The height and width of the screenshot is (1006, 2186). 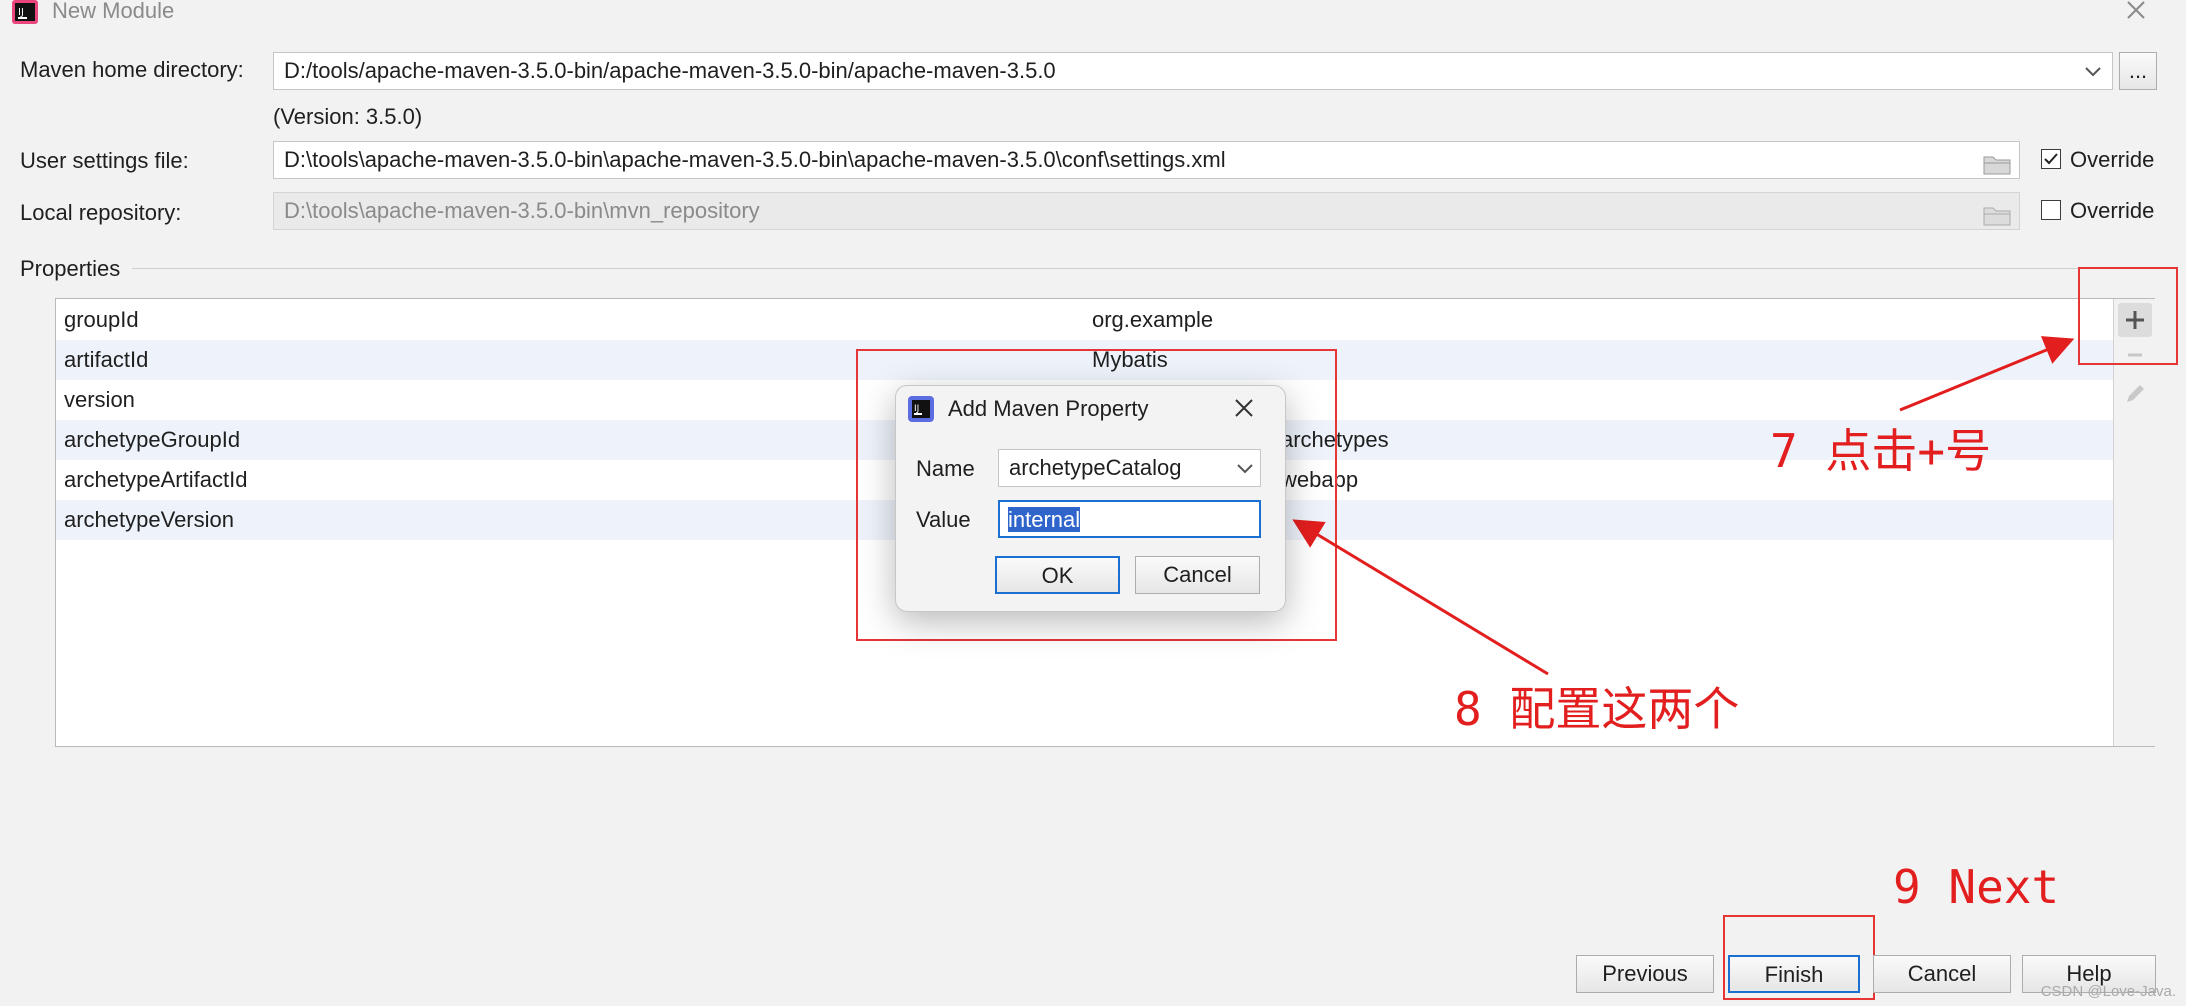 I want to click on annotation-step-9: 9 Next, so click(x=1976, y=887).